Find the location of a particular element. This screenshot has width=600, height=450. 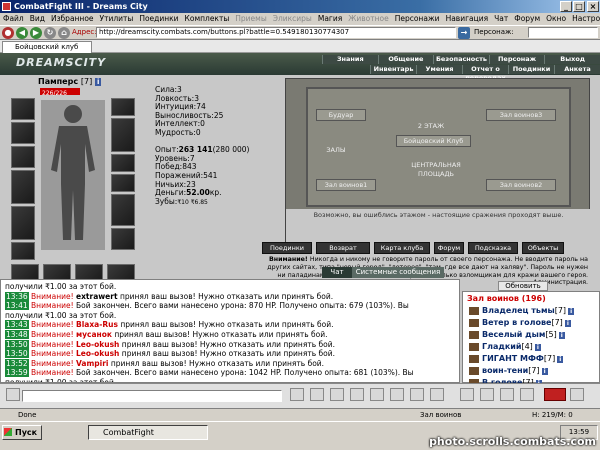

refresh-chat-icon is located at coordinates (397, 394).